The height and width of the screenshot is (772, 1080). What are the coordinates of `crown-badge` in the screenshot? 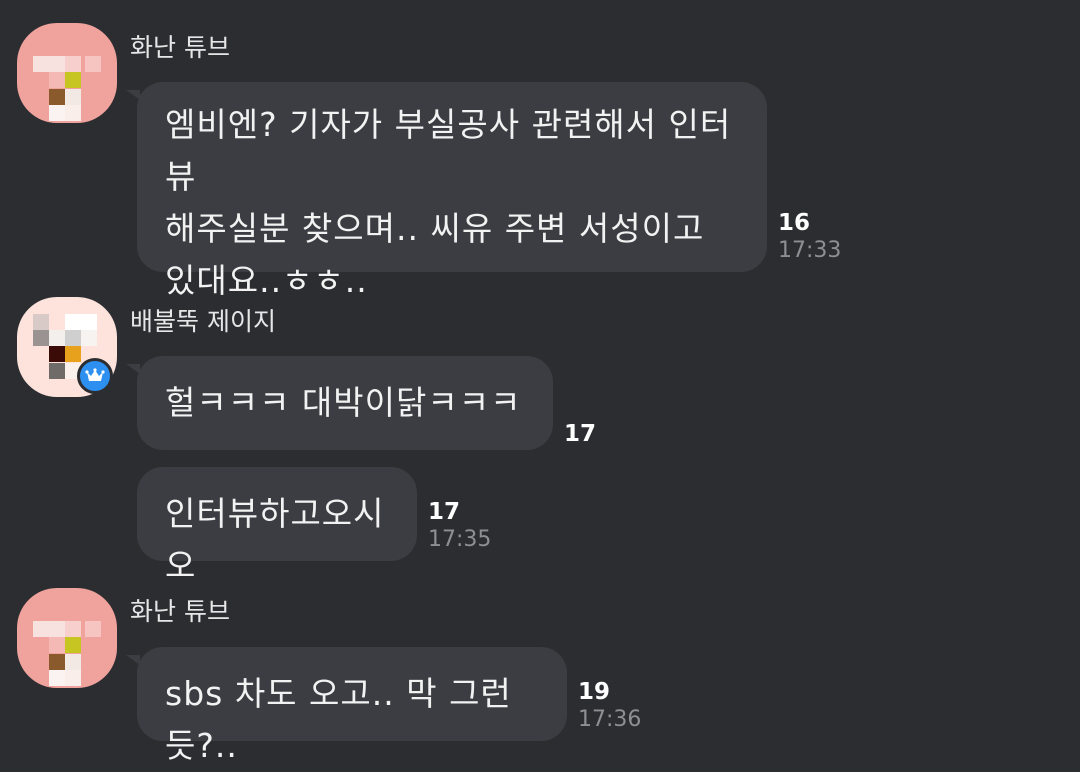 It's located at (95, 376).